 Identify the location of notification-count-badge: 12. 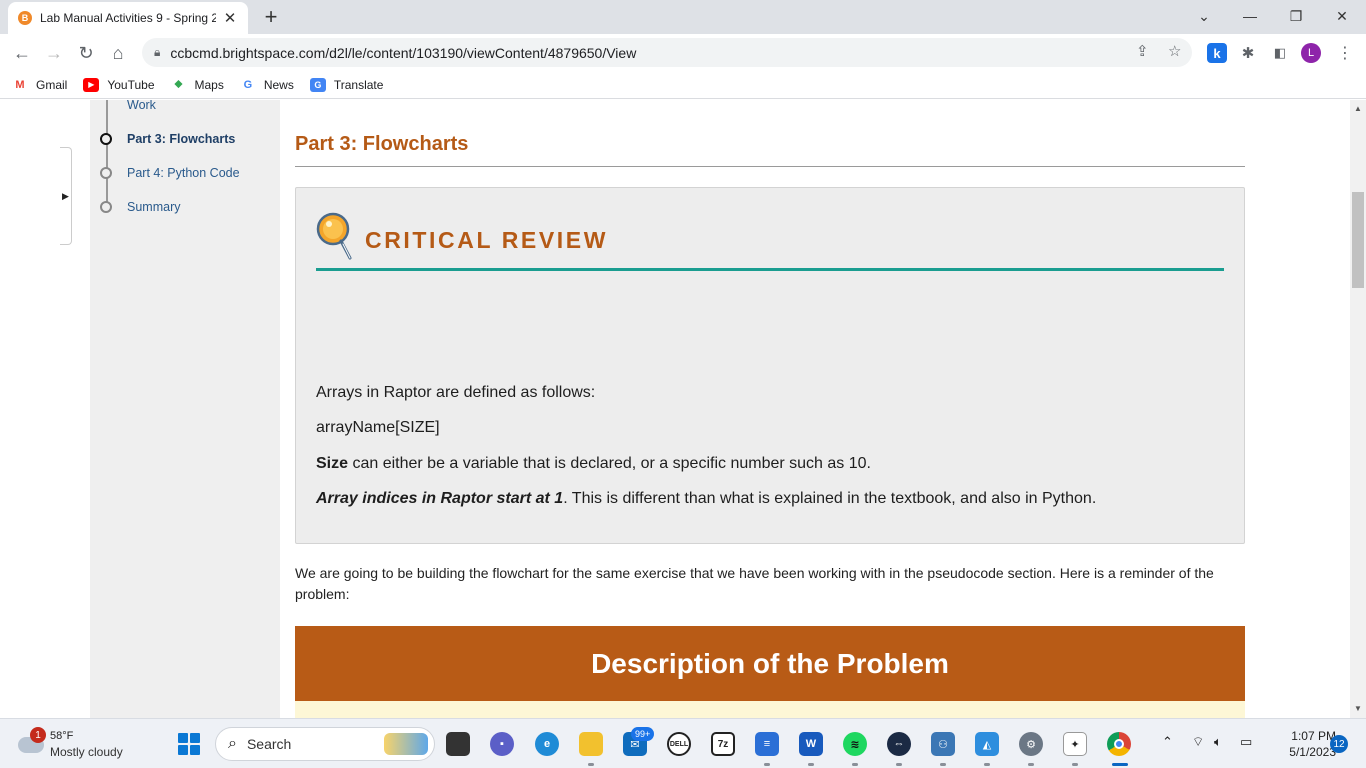
(1339, 744).